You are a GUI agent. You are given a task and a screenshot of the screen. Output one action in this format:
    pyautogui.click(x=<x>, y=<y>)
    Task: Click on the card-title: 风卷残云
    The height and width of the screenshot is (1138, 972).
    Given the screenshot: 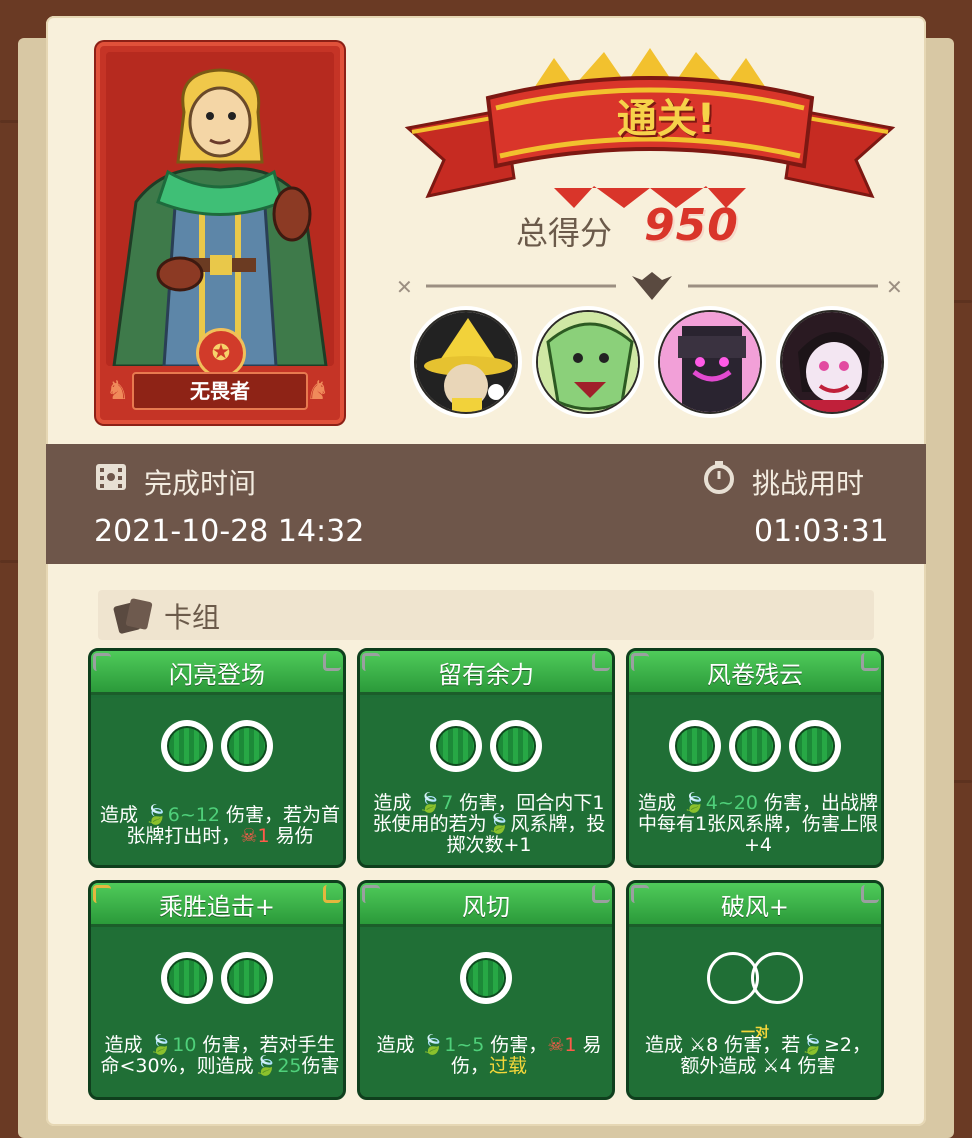 What is the action you would take?
    pyautogui.click(x=755, y=675)
    